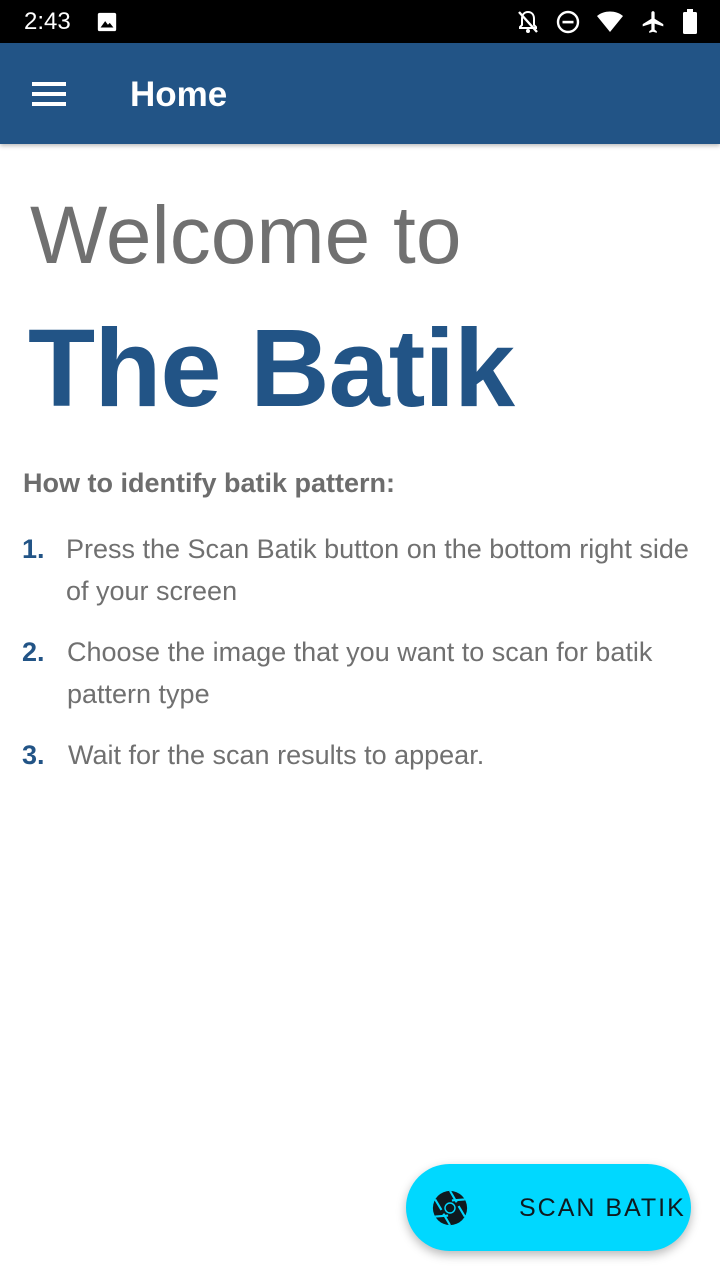 The image size is (720, 1280). Describe the element at coordinates (179, 94) in the screenshot. I see `app-bar-title: Home` at that location.